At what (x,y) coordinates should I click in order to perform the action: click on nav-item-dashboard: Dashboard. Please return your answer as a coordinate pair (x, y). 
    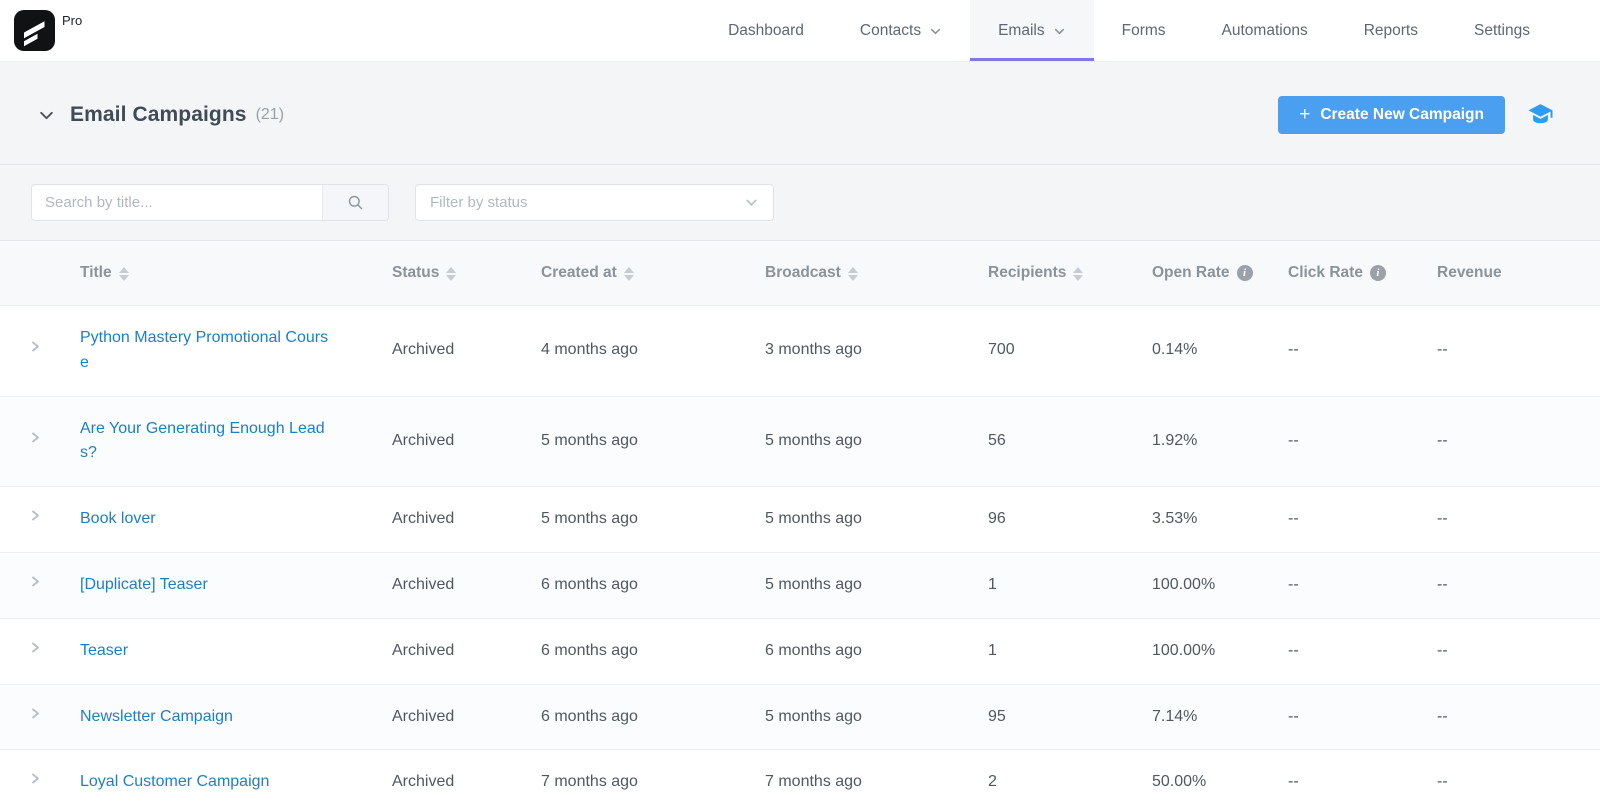
    Looking at the image, I should click on (766, 30).